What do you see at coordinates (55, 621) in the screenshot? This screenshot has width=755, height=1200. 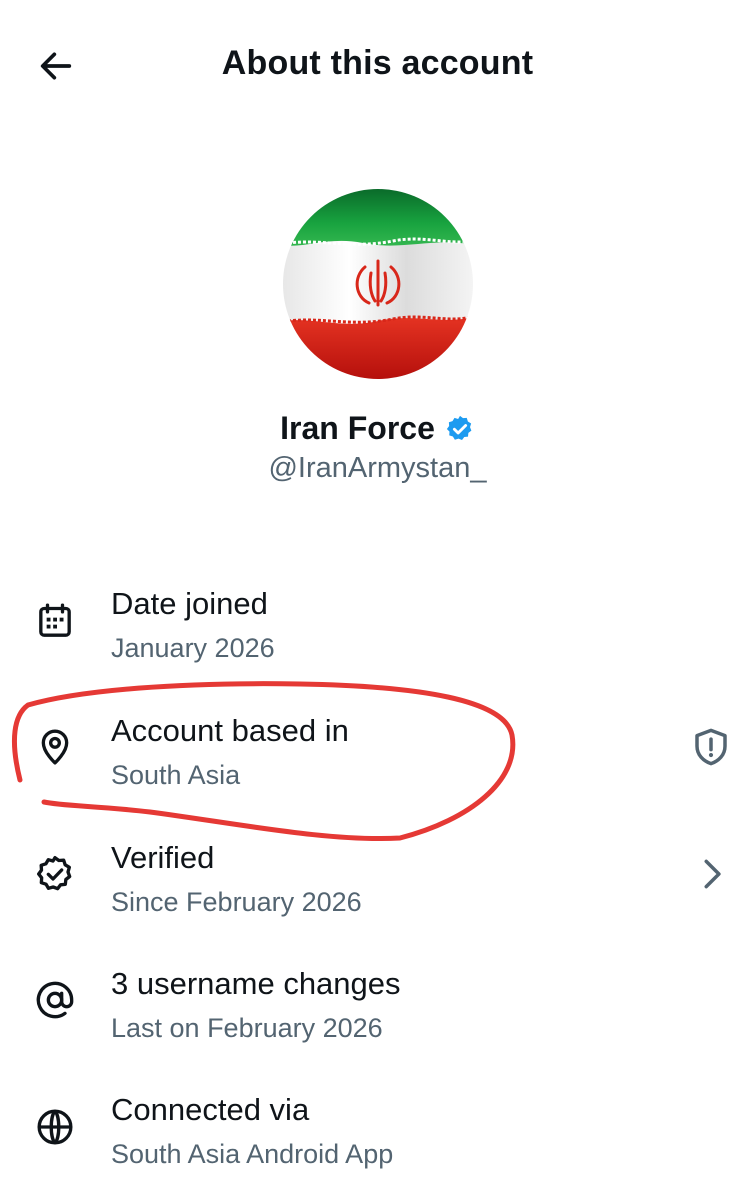 I see `calendar-icon` at bounding box center [55, 621].